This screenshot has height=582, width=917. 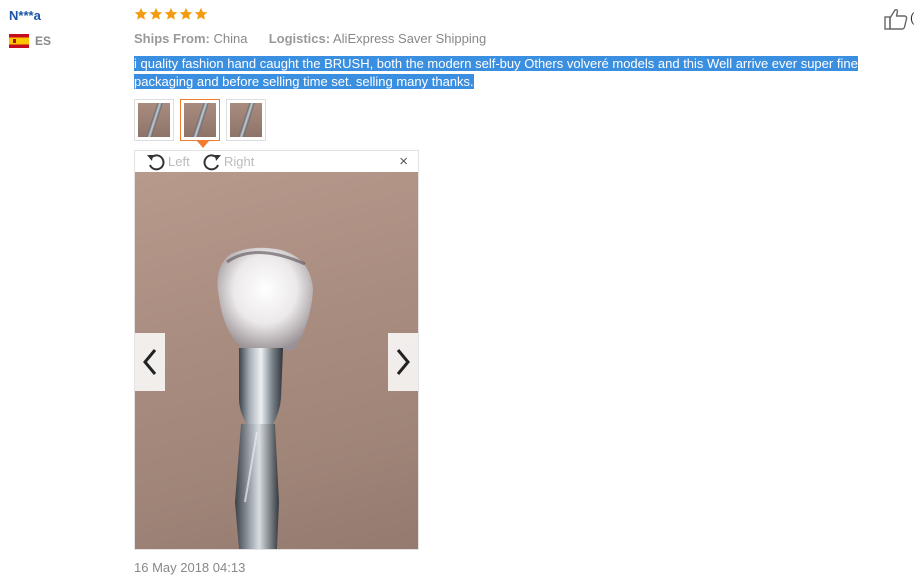 I want to click on rotate-right-label: Right, so click(x=239, y=161).